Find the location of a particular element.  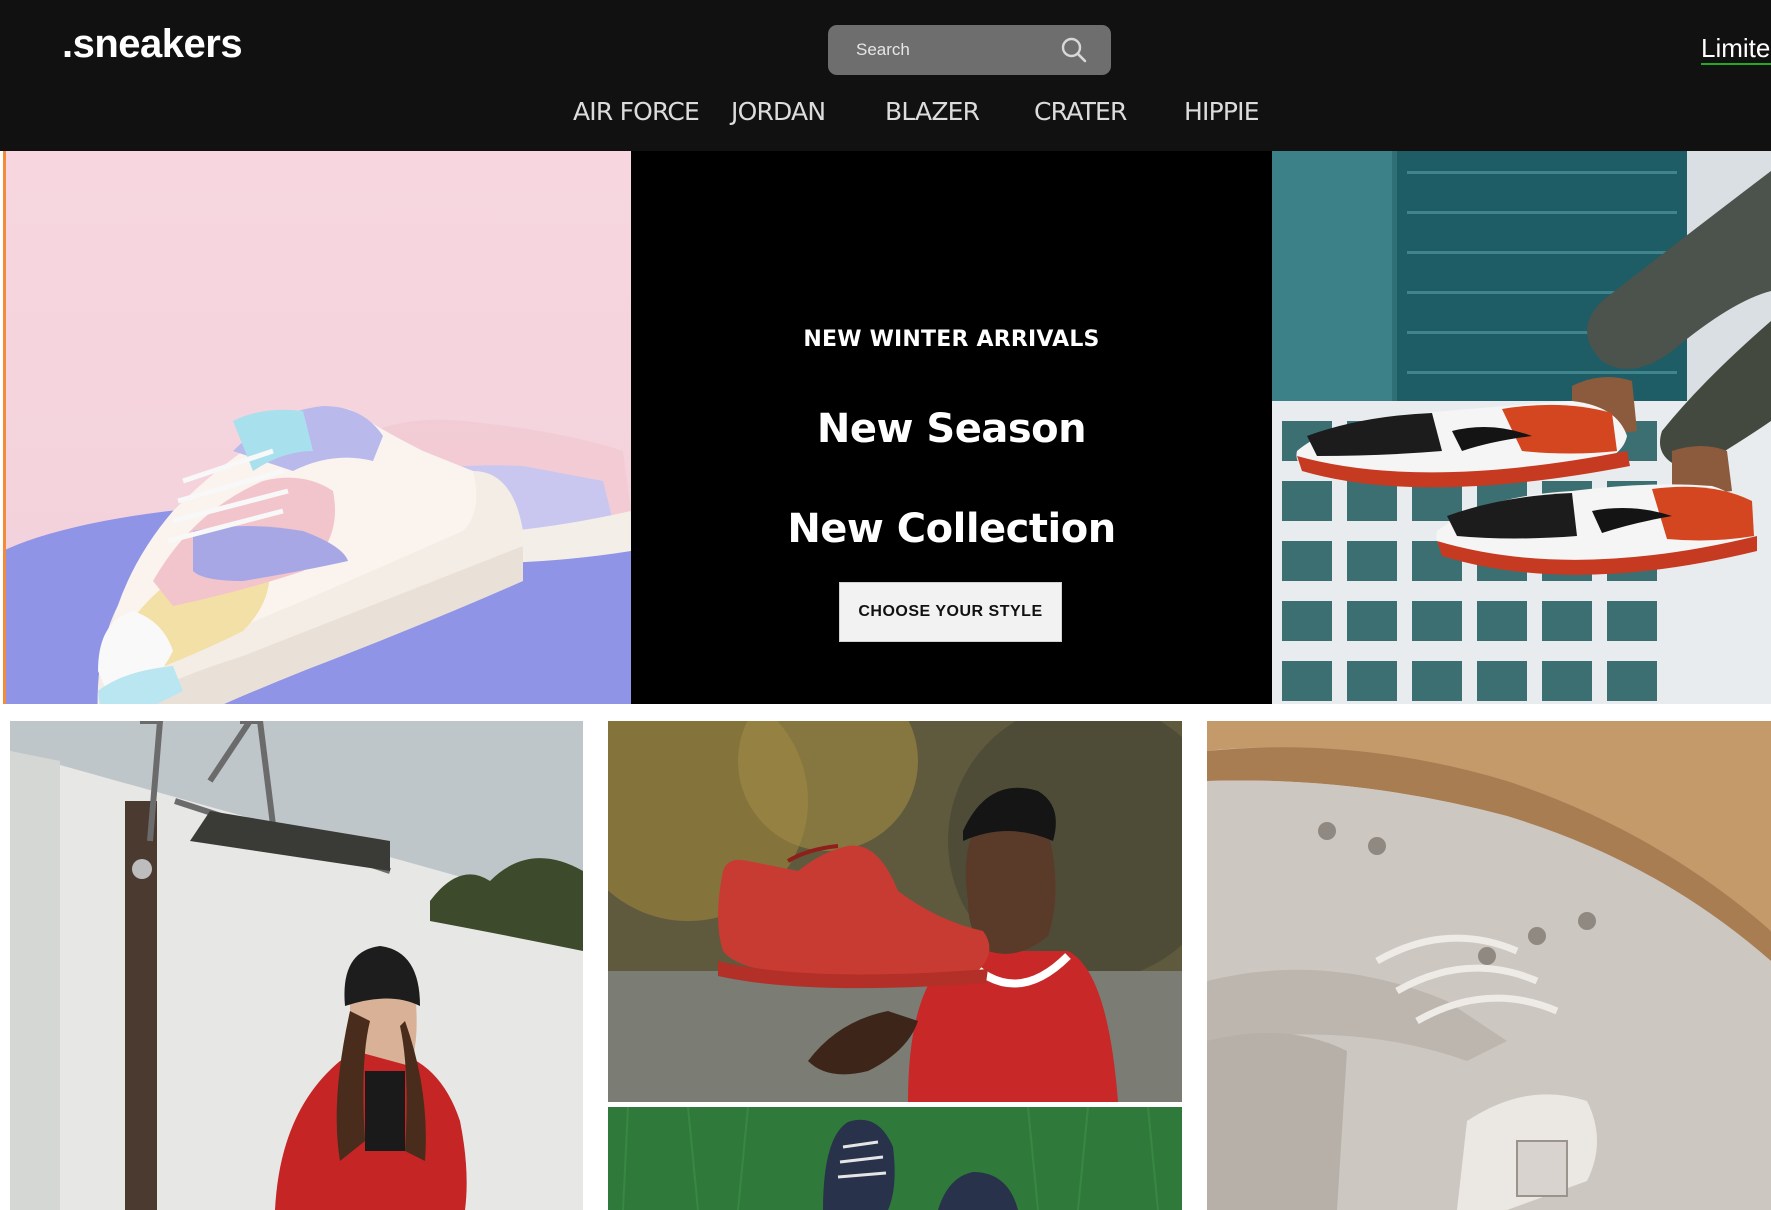

site-logo: .sneakers is located at coordinates (152, 44).